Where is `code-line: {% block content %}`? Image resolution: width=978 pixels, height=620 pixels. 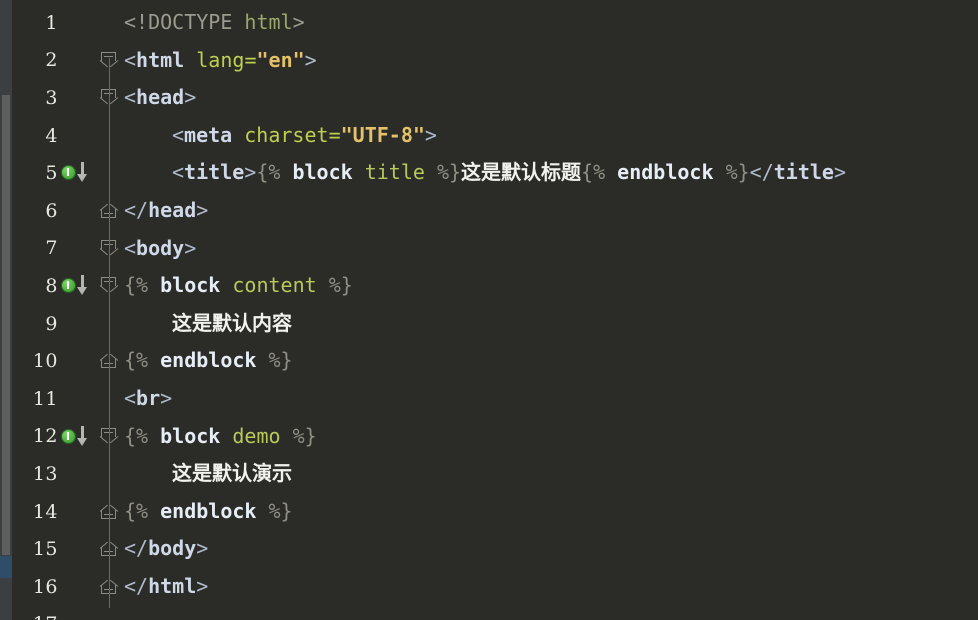 code-line: {% block content %} is located at coordinates (238, 286).